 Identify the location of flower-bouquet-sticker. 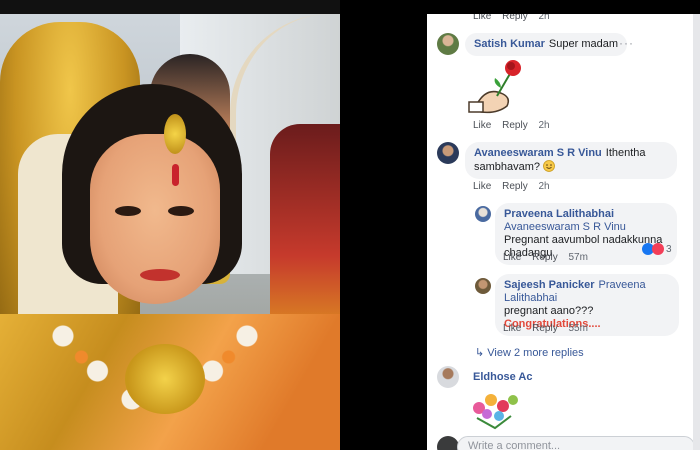
(495, 412).